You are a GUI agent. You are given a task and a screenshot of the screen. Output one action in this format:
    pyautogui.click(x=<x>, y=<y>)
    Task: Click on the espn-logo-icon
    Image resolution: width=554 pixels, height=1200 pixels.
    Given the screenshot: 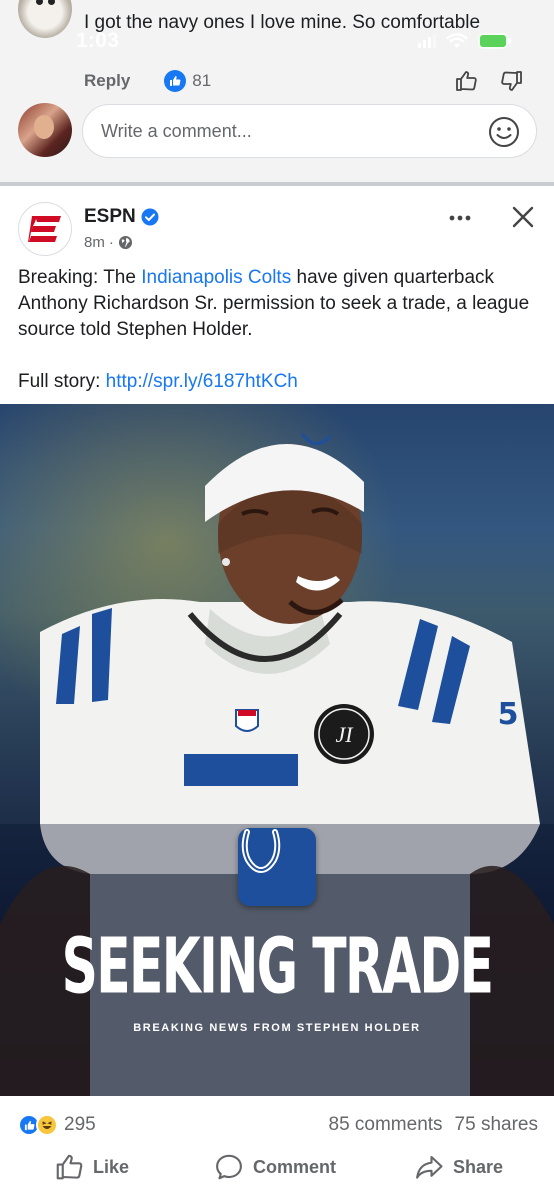 What is the action you would take?
    pyautogui.click(x=44, y=229)
    